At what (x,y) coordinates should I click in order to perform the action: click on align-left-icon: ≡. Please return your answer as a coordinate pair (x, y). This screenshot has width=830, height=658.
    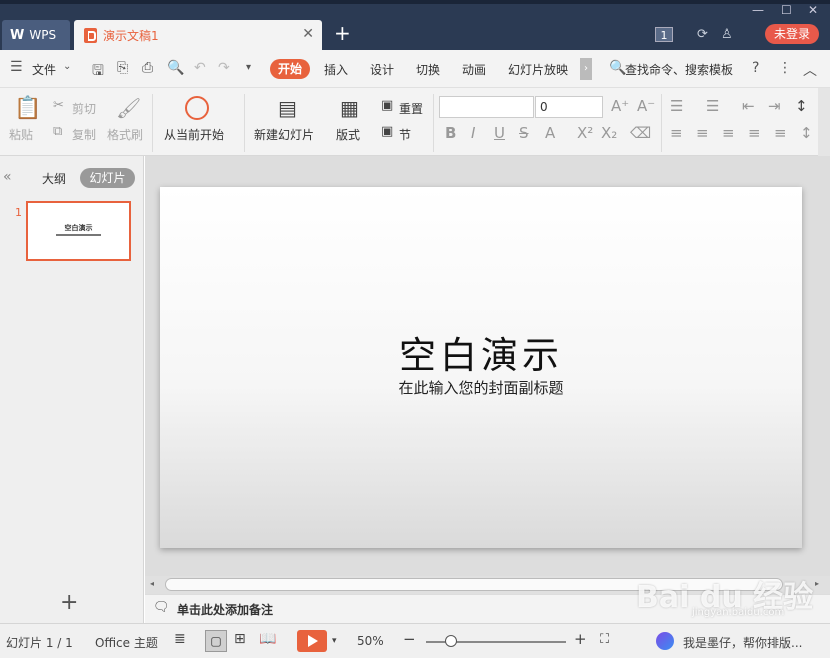
    Looking at the image, I should click on (676, 133).